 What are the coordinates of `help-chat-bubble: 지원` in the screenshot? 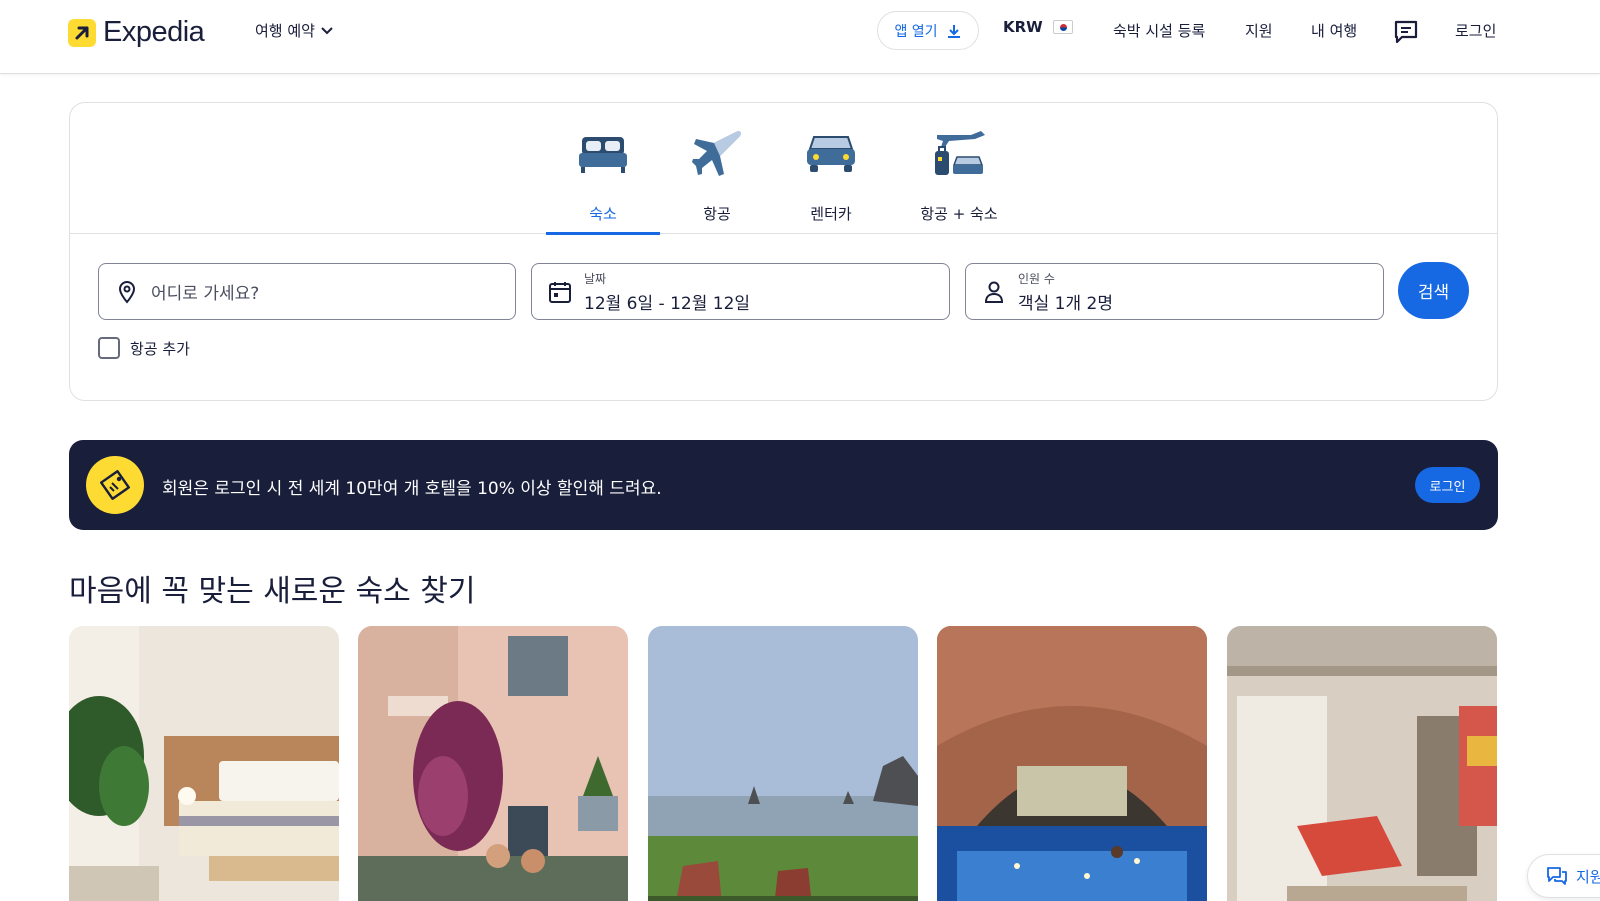 It's located at (1563, 876).